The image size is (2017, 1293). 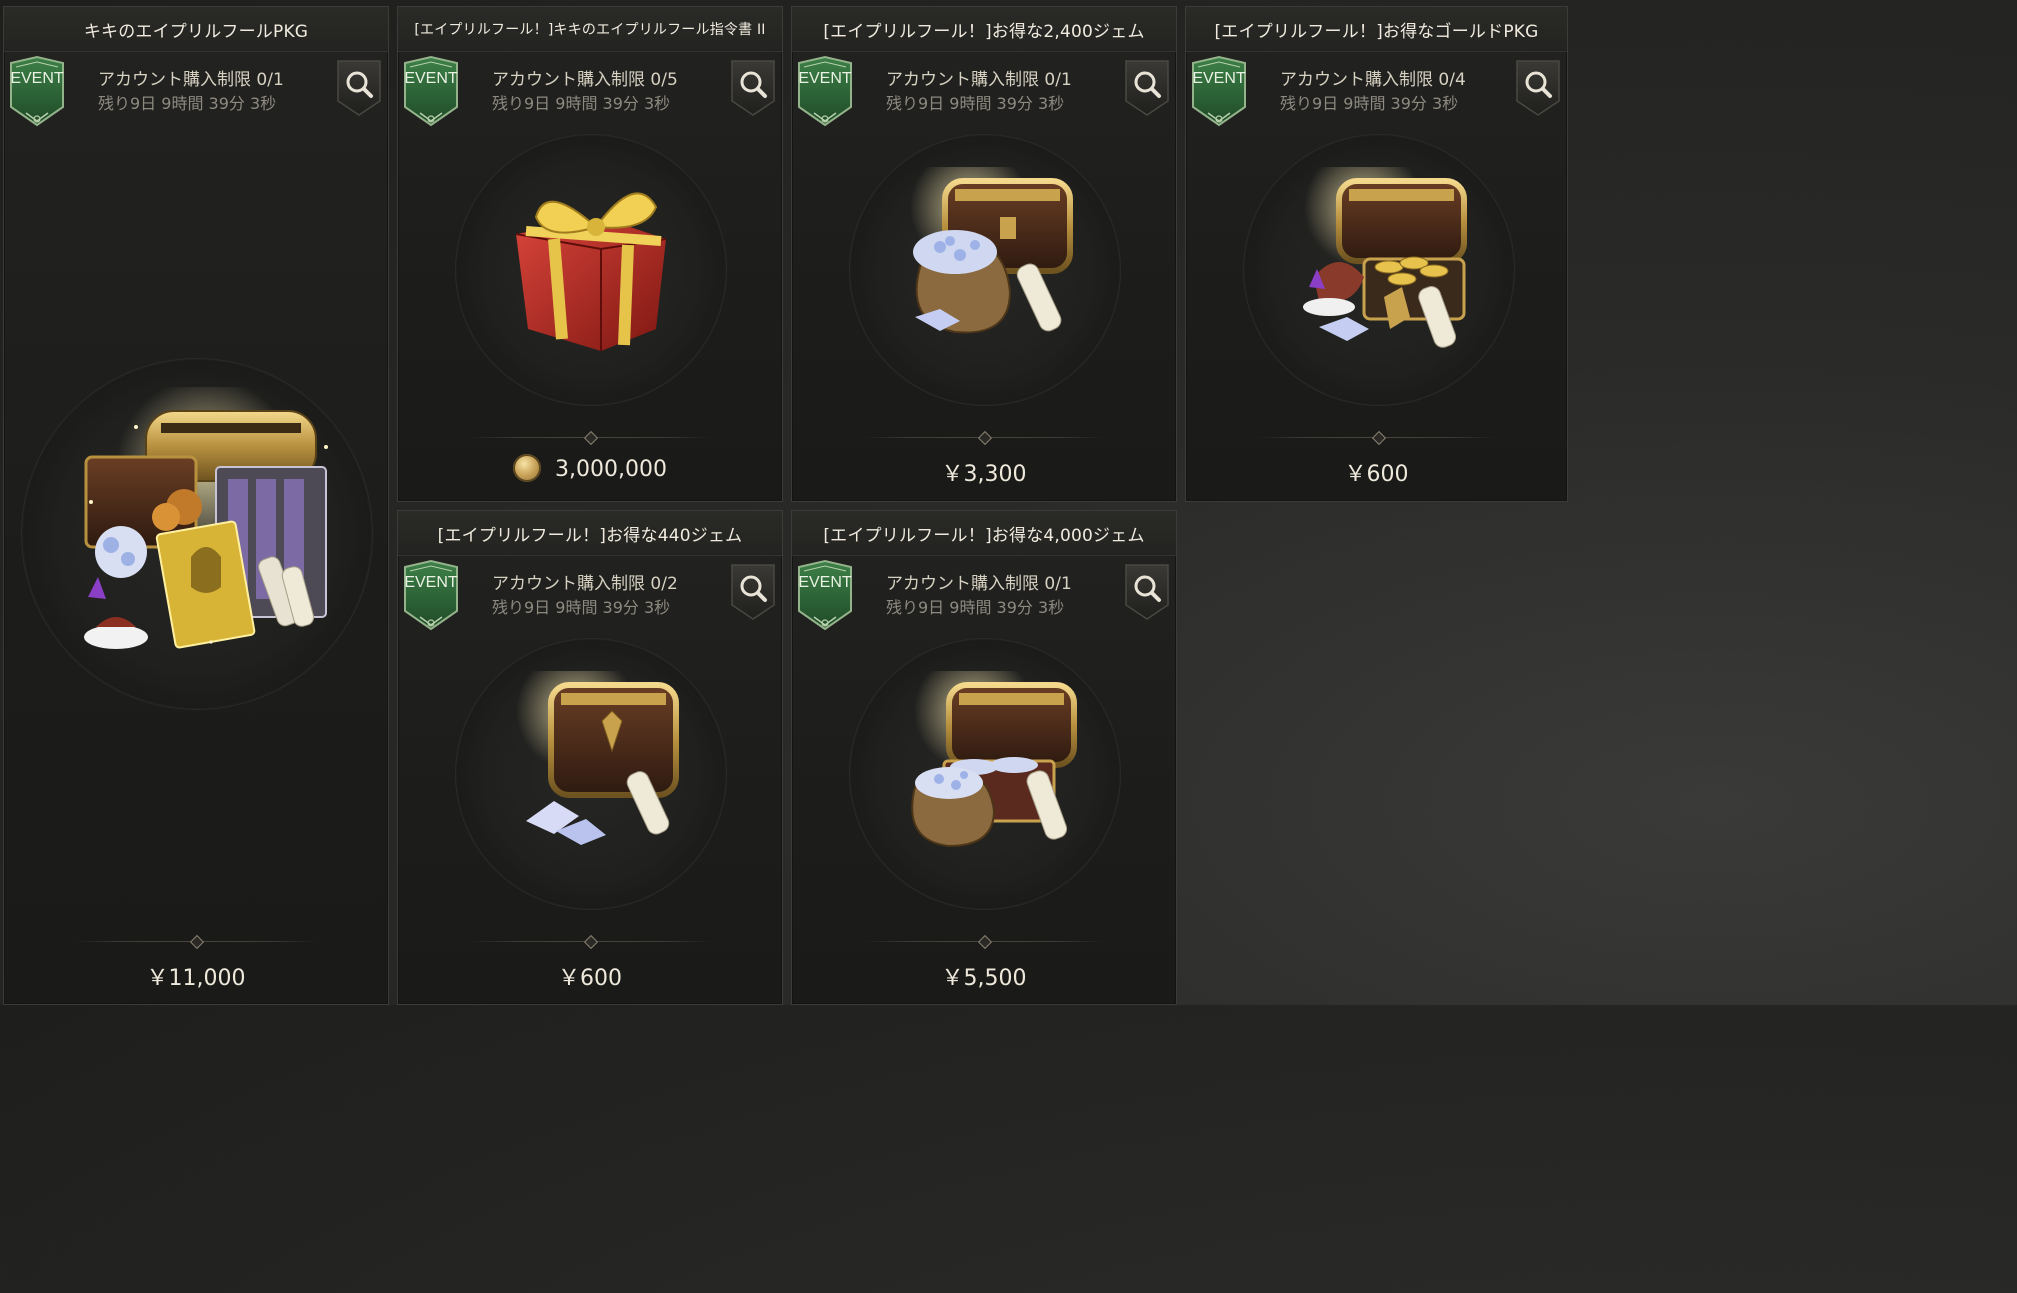 I want to click on purchase-limit: アカウント購入制限 0/2, so click(x=585, y=584).